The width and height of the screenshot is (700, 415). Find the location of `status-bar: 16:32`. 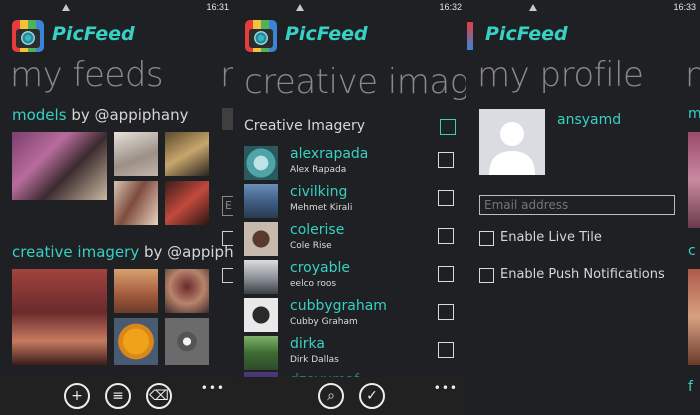

status-bar: 16:32 is located at coordinates (350, 7).